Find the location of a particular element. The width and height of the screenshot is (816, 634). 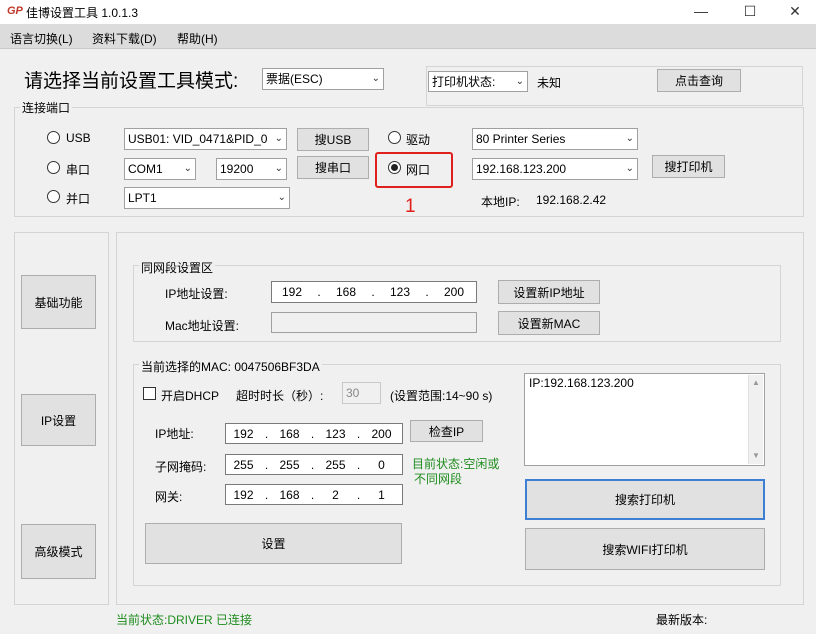

gateway-input: 192. 168. 2. 1 is located at coordinates (314, 494).